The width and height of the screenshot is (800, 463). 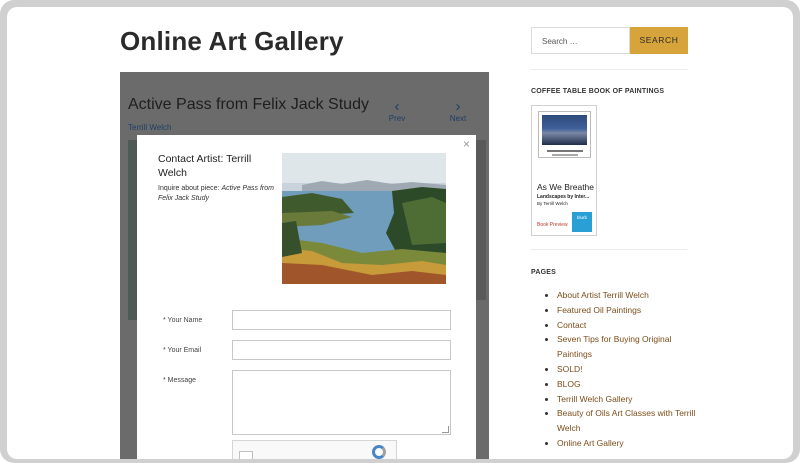 I want to click on page-link: SOLD!, so click(x=632, y=369).